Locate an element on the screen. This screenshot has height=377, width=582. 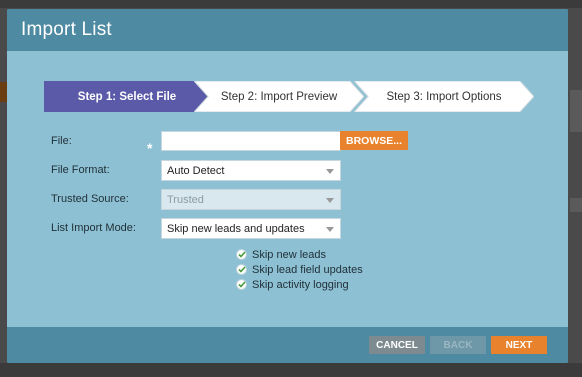
next-button: NEXT is located at coordinates (519, 345).